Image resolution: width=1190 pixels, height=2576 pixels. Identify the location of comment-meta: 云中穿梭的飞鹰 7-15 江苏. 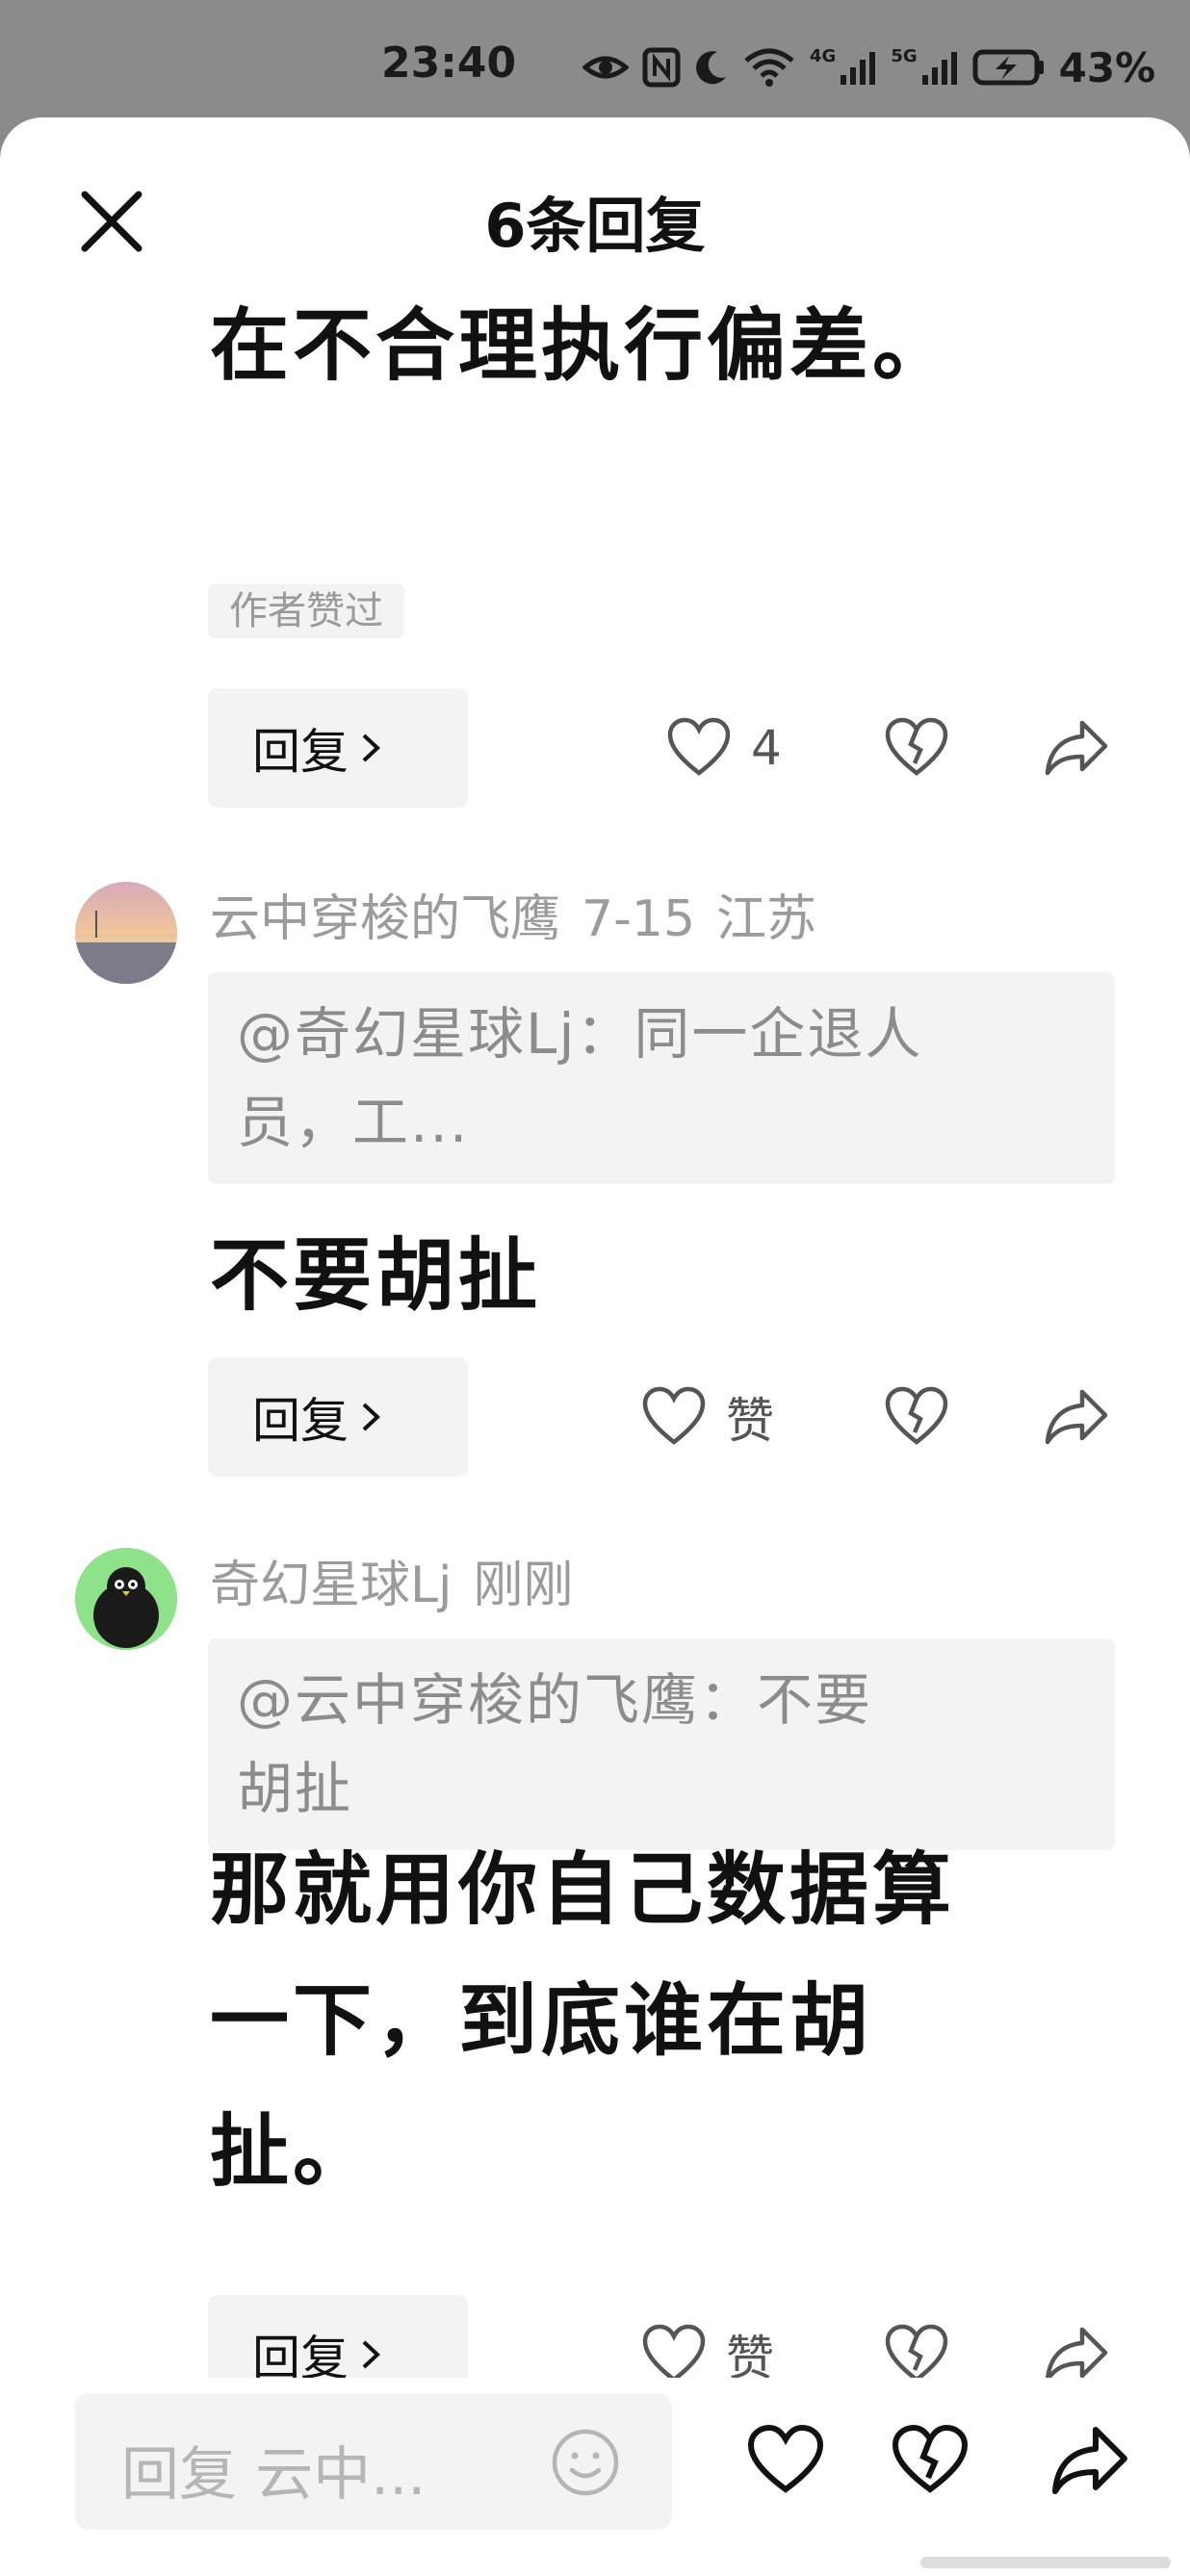
(524, 914).